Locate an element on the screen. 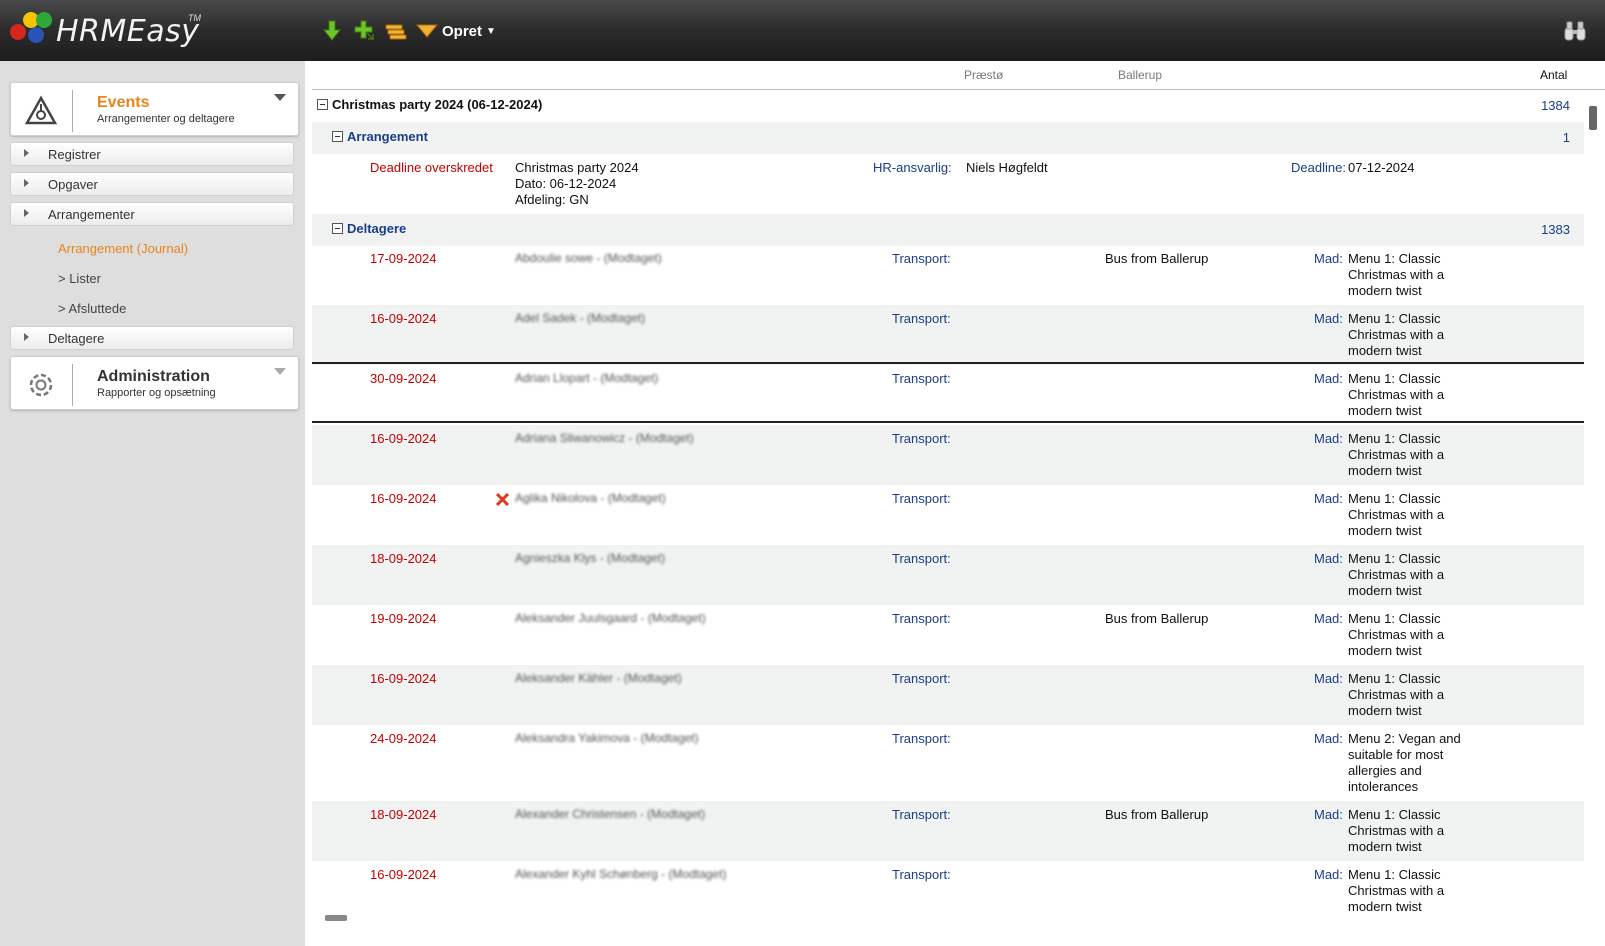 Image resolution: width=1605 pixels, height=946 pixels. participant-name: Agnieszka Klys - (Modtaget) is located at coordinates (590, 558).